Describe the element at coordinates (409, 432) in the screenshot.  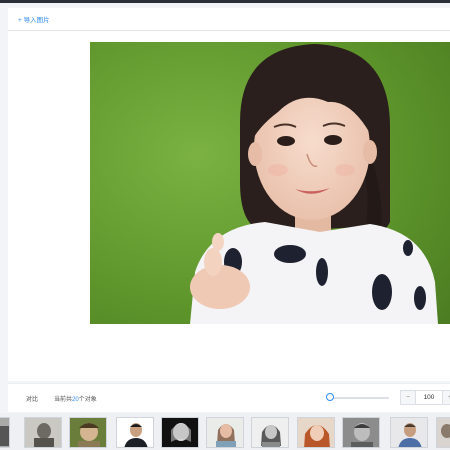
I see `thumbnail-blue-shirt-man` at that location.